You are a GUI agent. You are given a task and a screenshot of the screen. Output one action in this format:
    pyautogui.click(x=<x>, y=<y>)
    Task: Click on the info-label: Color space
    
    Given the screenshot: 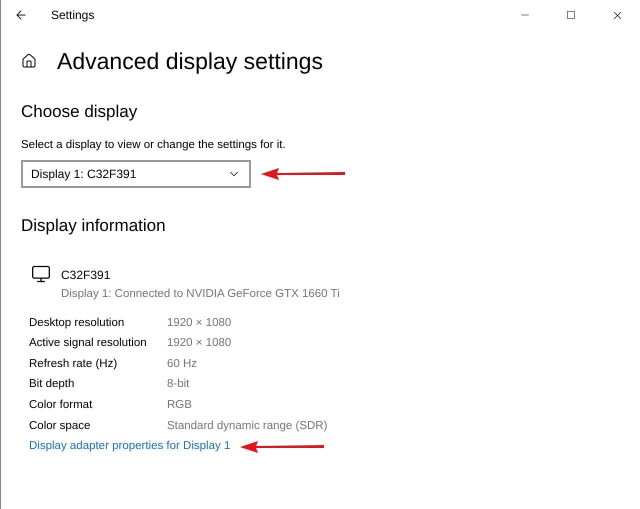 What is the action you would take?
    pyautogui.click(x=60, y=426)
    